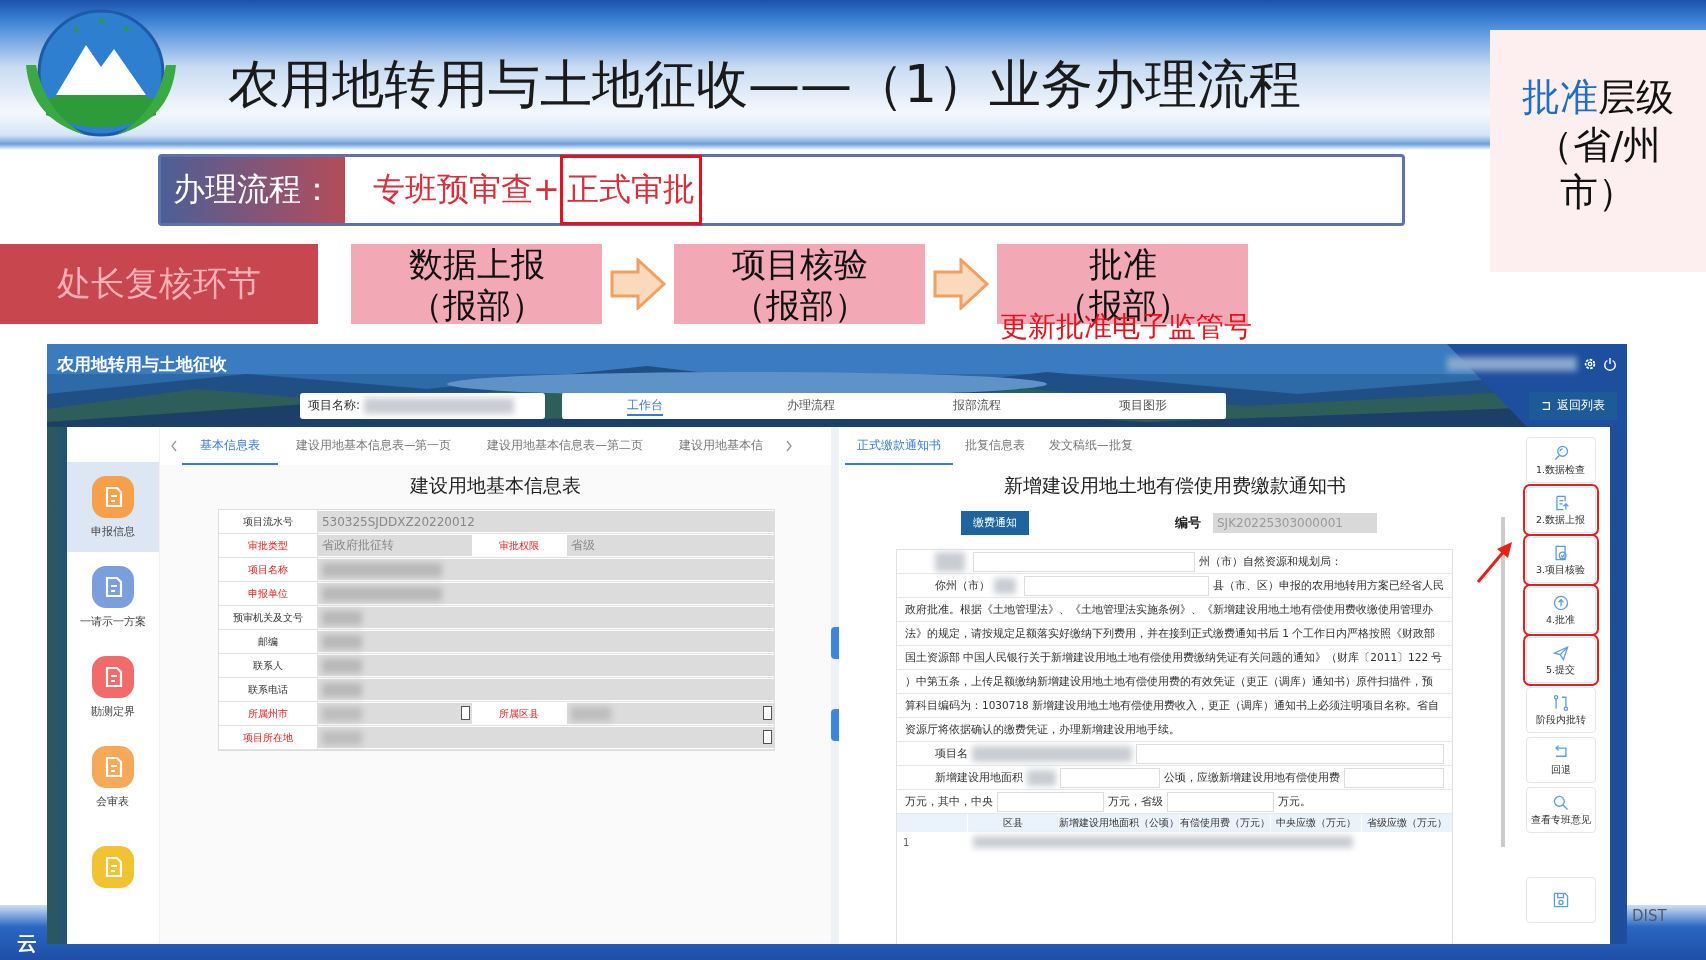  Describe the element at coordinates (1122, 264) in the screenshot. I see `step-title: 批准` at that location.